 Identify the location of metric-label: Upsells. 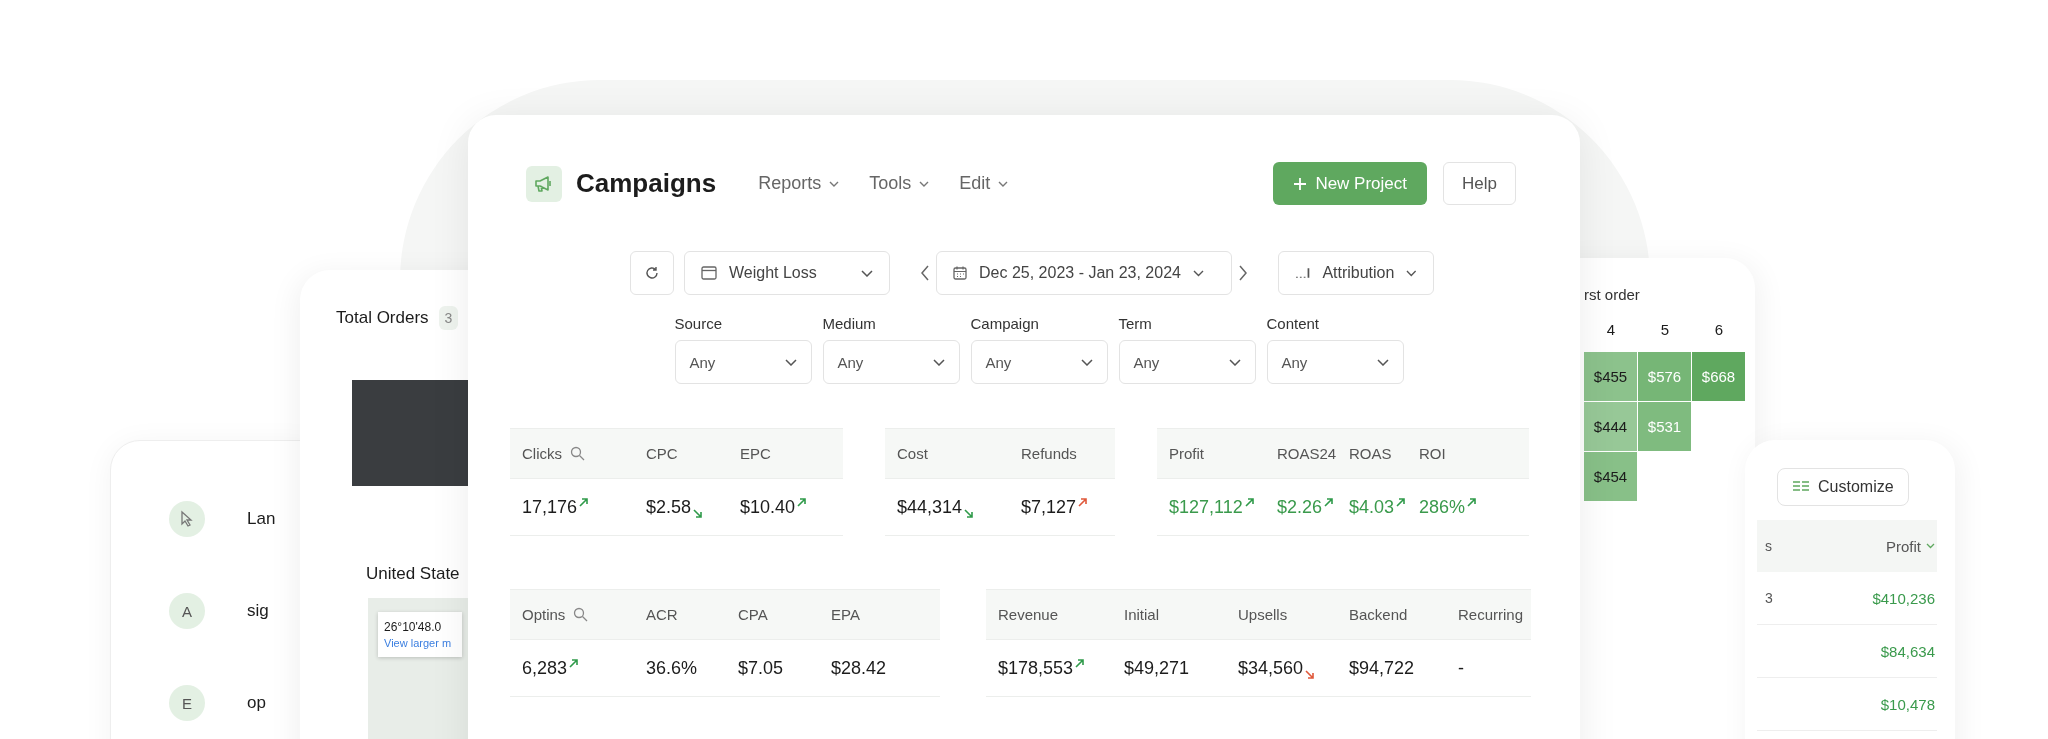
(1263, 614).